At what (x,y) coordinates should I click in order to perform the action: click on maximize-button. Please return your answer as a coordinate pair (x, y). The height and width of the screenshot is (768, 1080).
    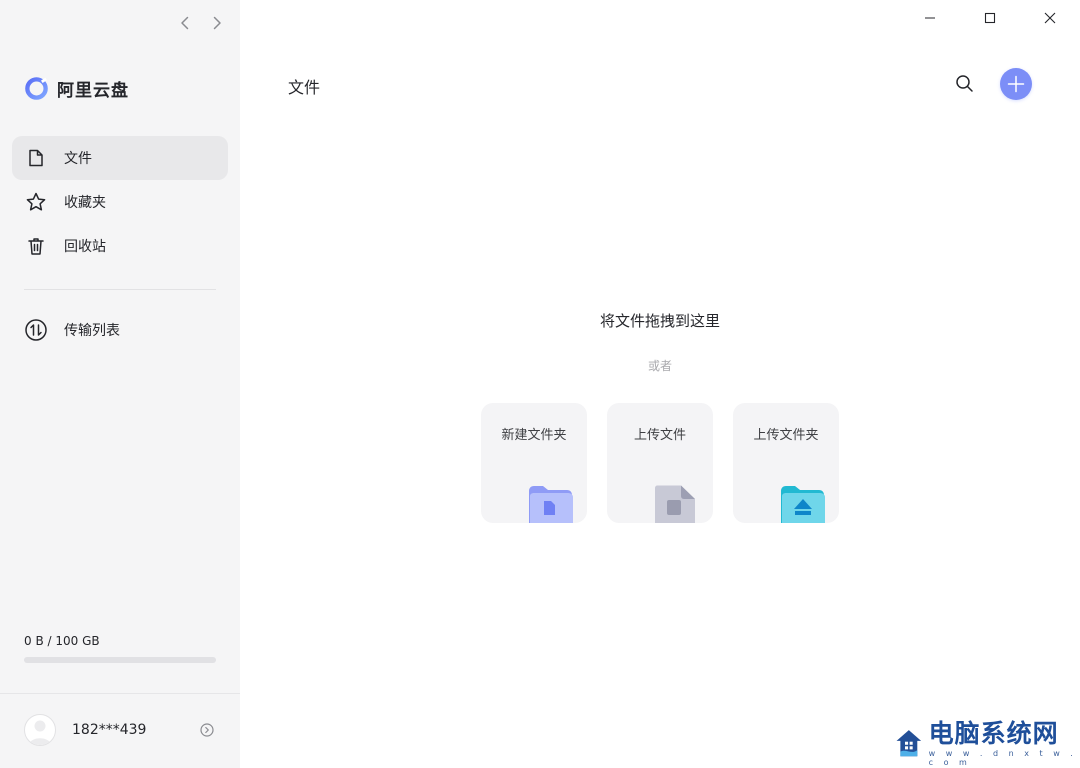
    Looking at the image, I should click on (990, 18).